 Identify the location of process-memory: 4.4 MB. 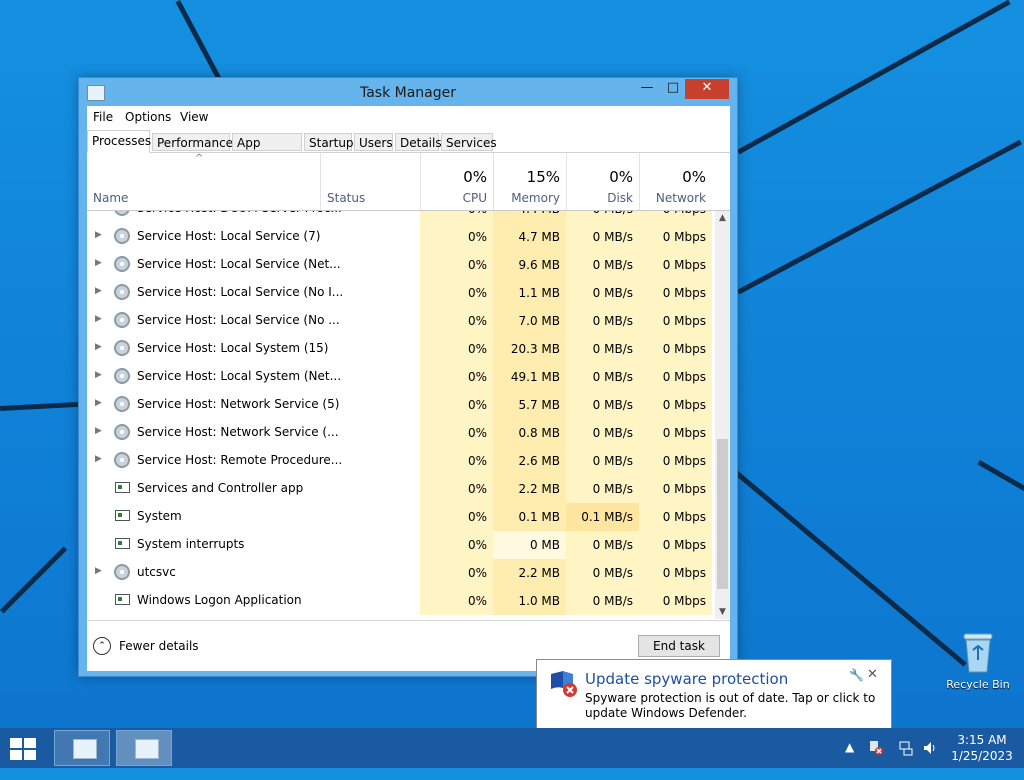
(529, 217).